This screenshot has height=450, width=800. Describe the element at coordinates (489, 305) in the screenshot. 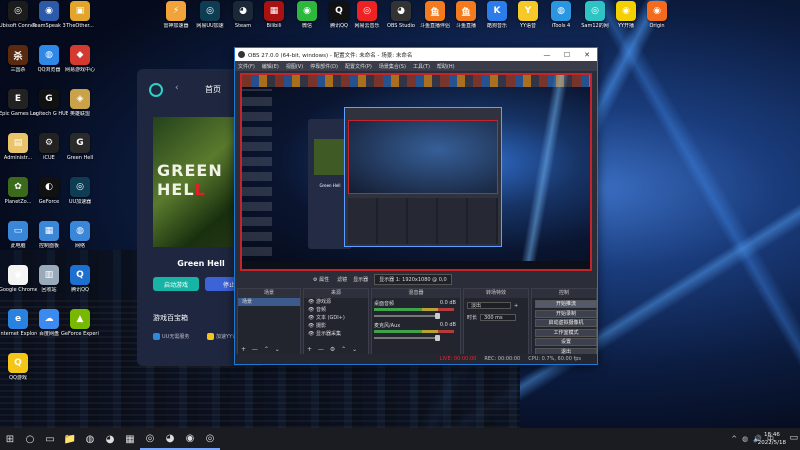

I see `transition-select: 淡出` at that location.